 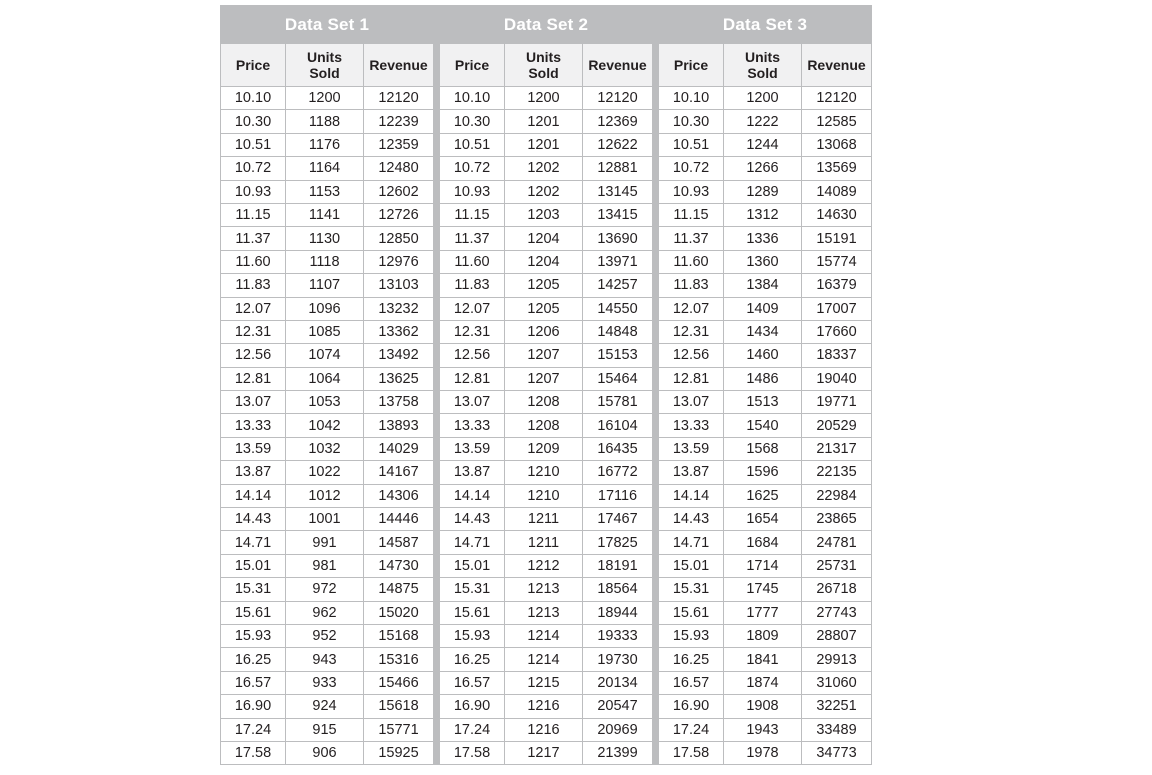 I want to click on table-row: 10.72 1164 12480, so click(x=327, y=168).